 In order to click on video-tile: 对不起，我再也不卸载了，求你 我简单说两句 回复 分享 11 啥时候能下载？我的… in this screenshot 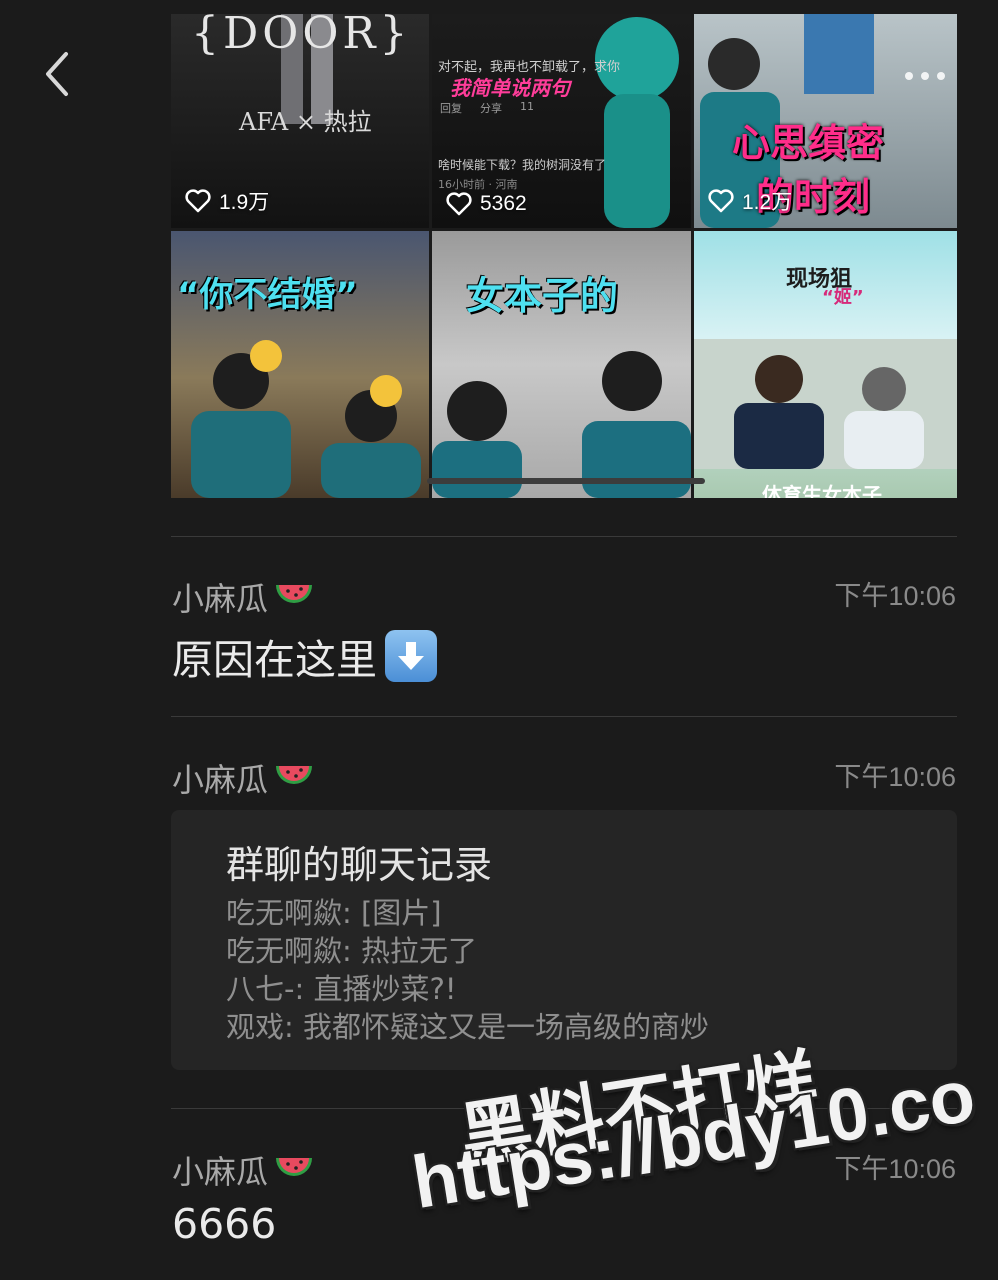, I will do `click(561, 121)`.